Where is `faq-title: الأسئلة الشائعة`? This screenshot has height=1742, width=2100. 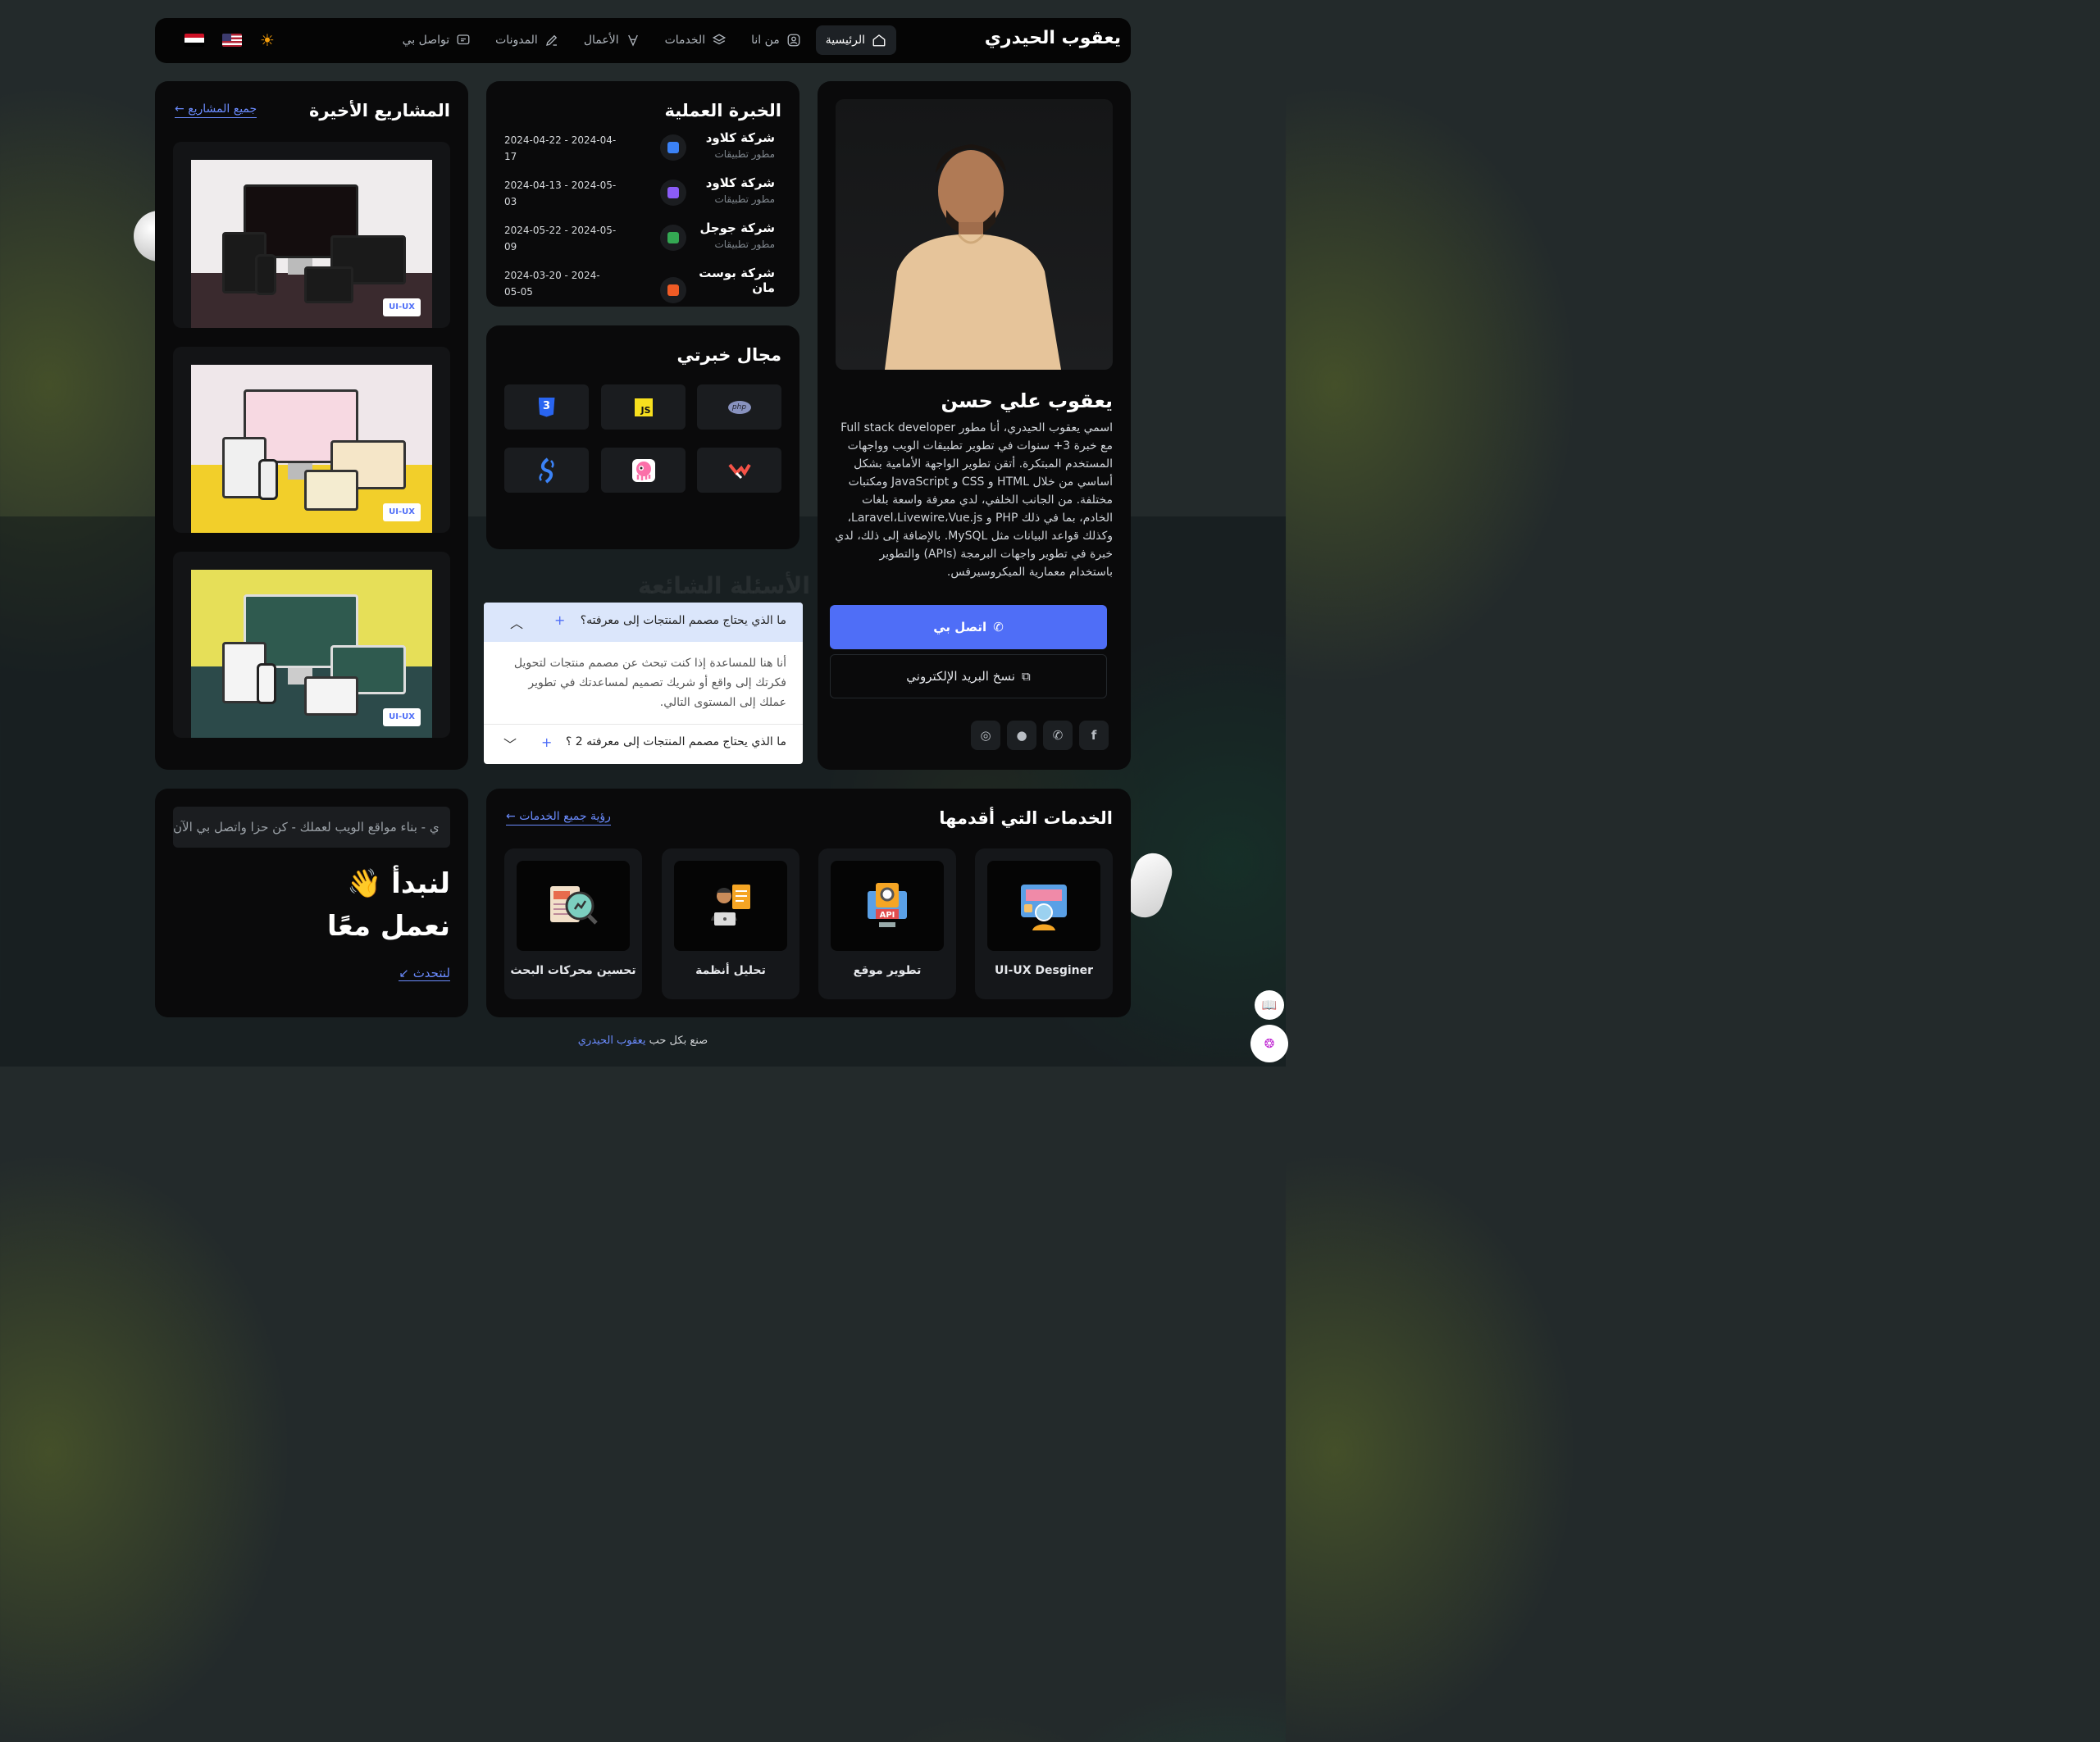 faq-title: الأسئلة الشائعة is located at coordinates (724, 585).